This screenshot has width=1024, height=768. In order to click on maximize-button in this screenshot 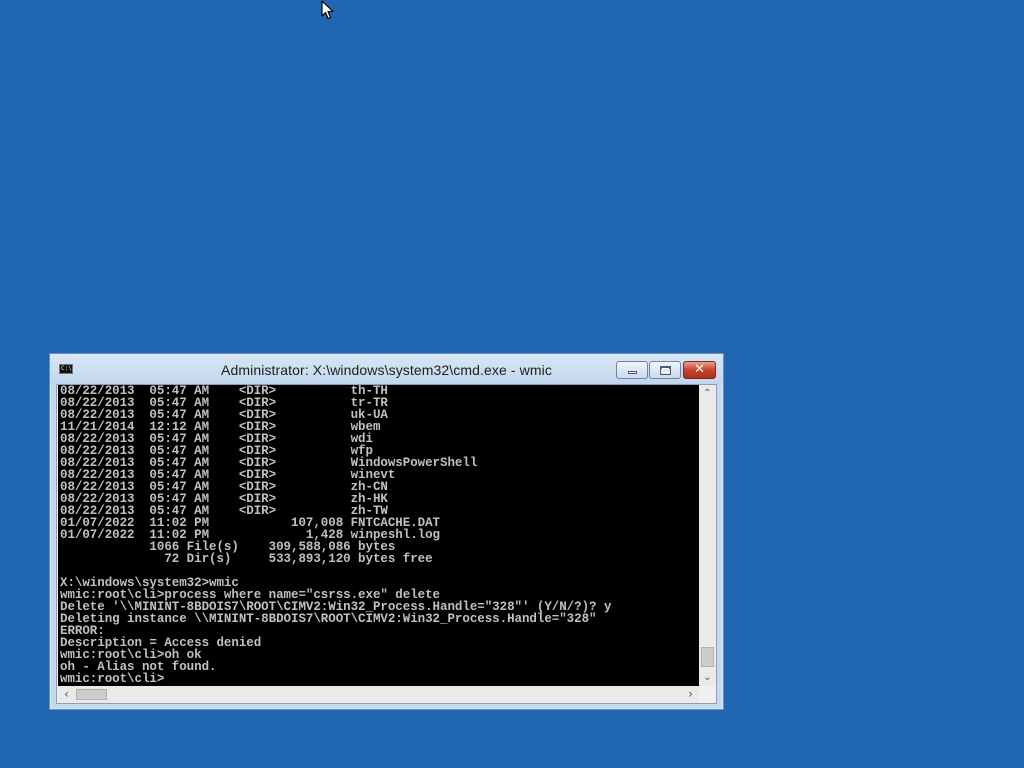, I will do `click(665, 370)`.